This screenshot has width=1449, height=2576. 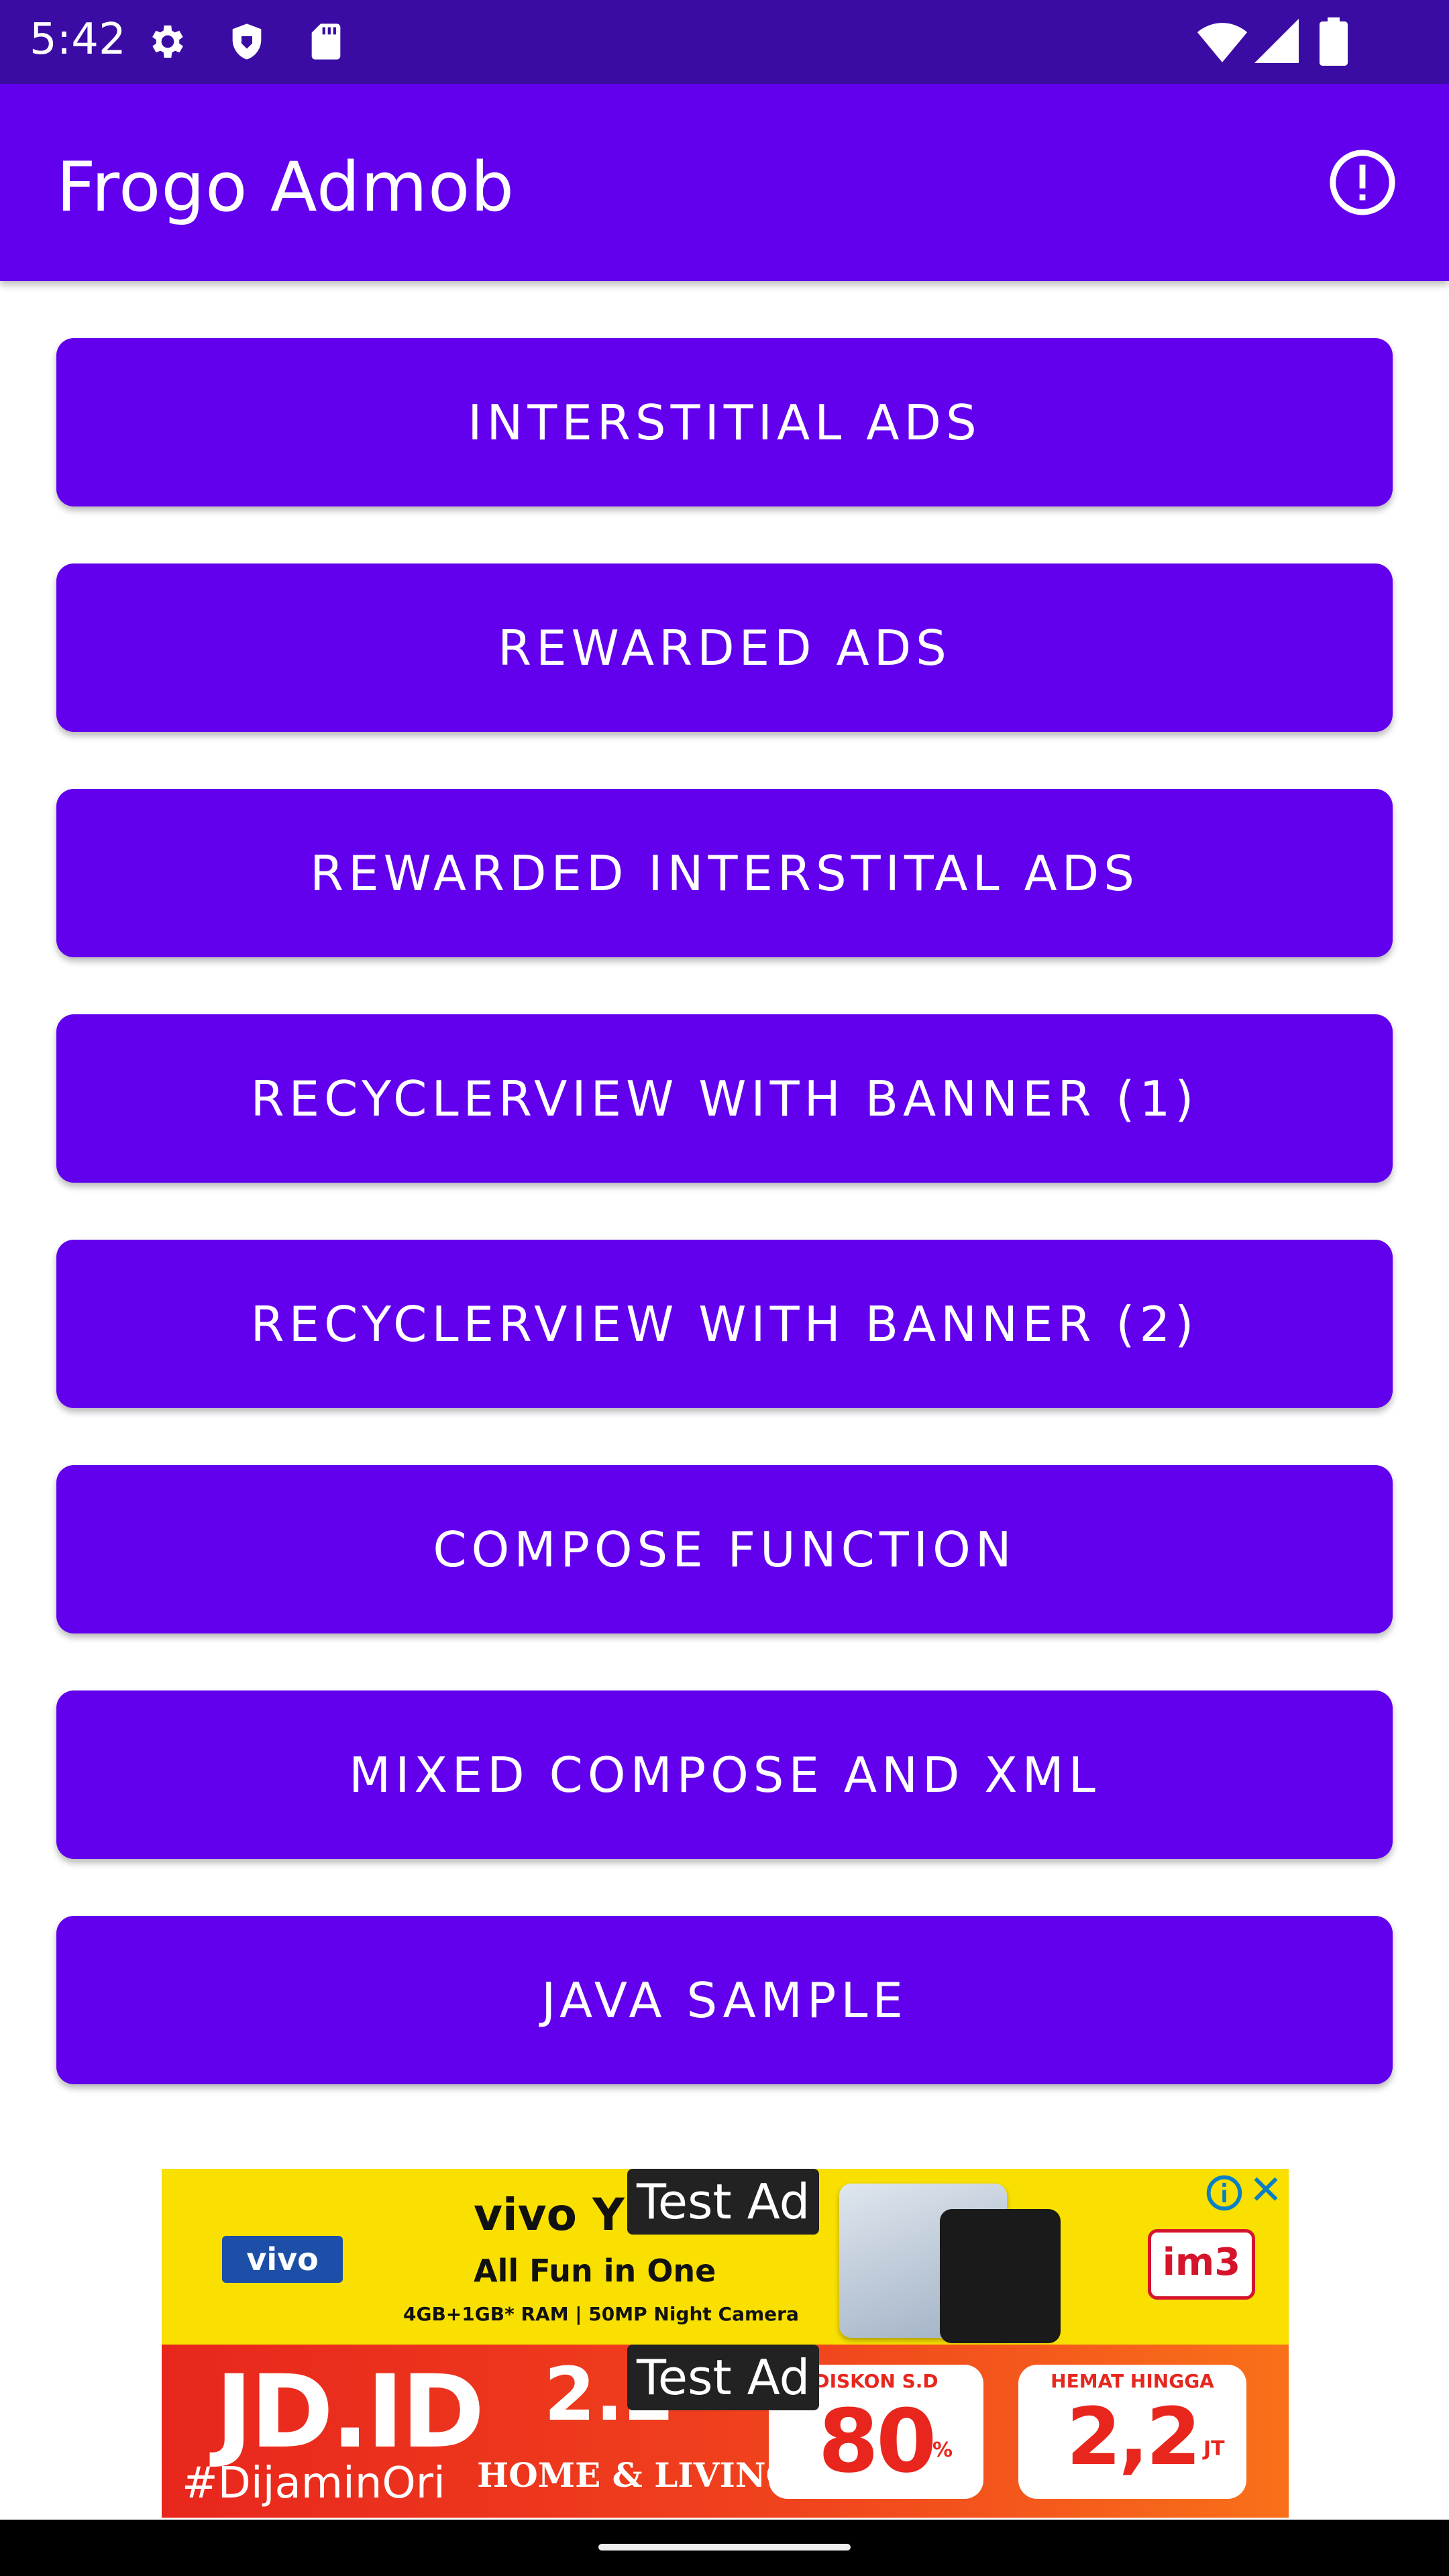 What do you see at coordinates (724, 1098) in the screenshot?
I see `recyclerview-banner-1-button: RECYCLERVIEW WITH BANNER (1)` at bounding box center [724, 1098].